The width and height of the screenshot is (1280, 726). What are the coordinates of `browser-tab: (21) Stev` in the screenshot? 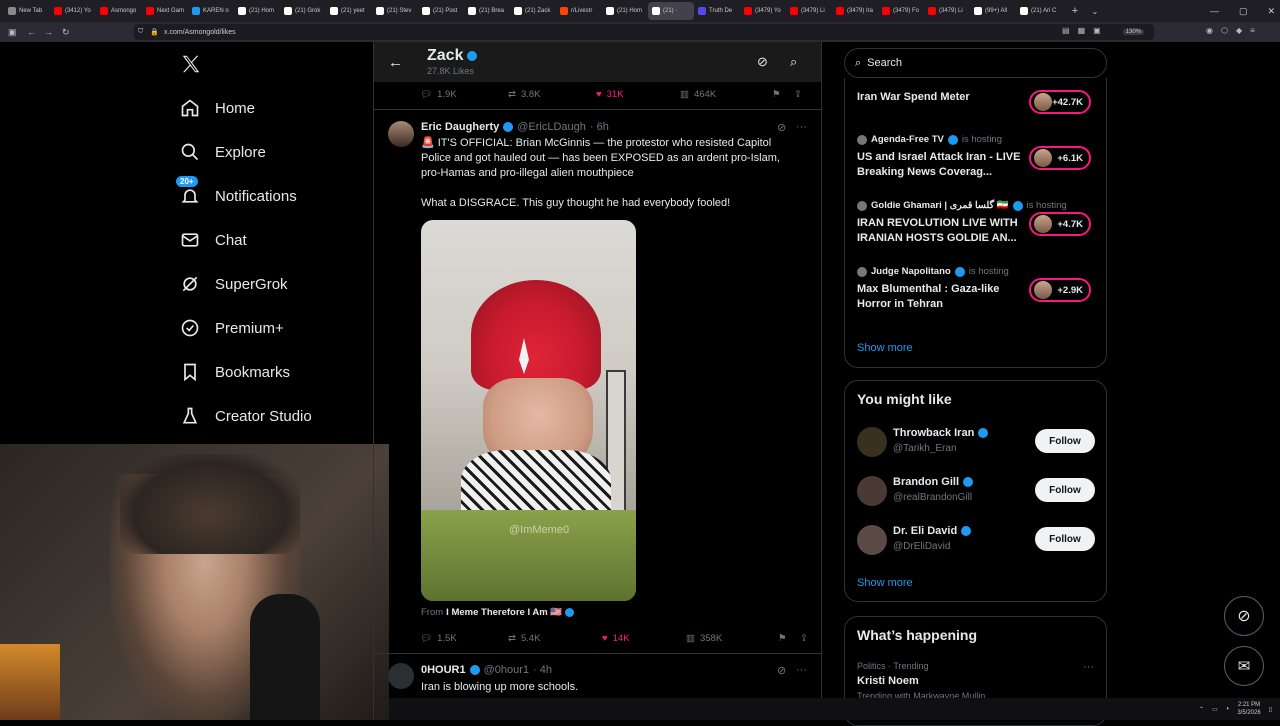 It's located at (395, 11).